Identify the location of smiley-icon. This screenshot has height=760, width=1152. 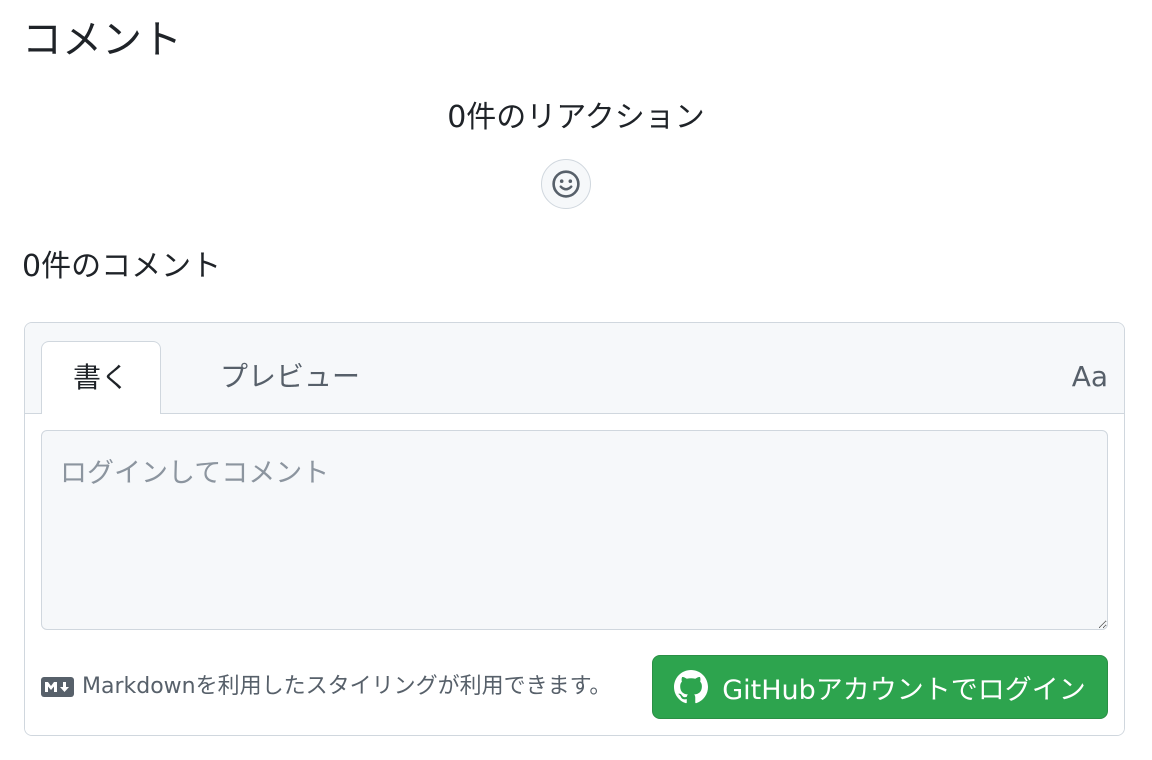
(566, 184).